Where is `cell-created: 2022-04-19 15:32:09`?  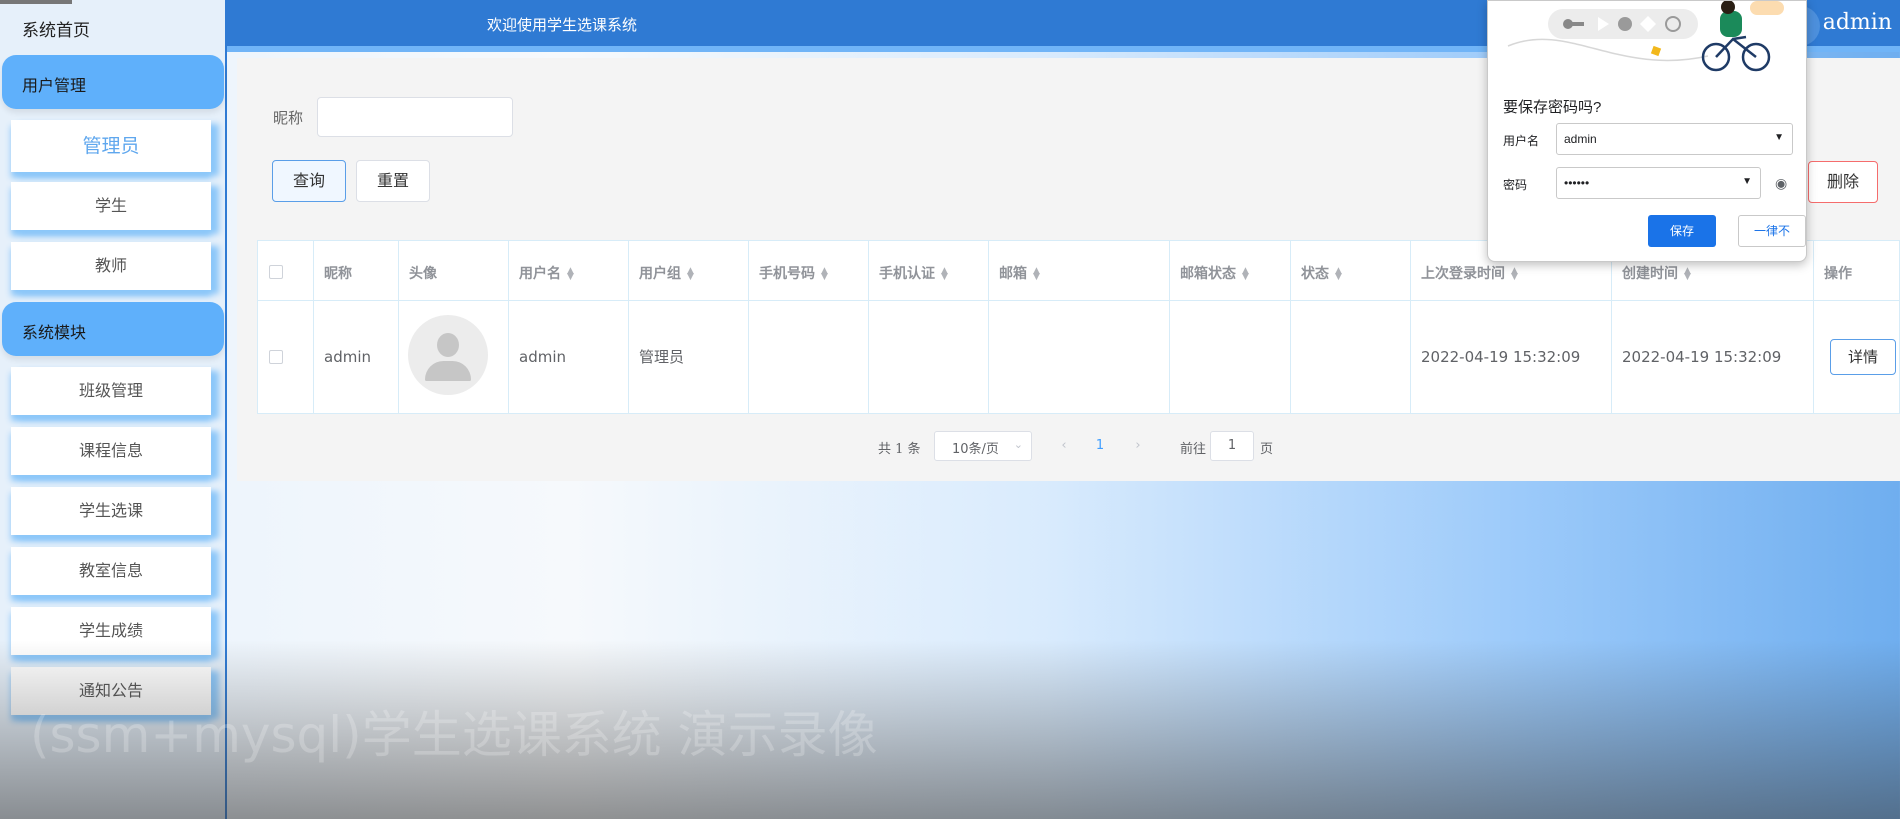 cell-created: 2022-04-19 15:32:09 is located at coordinates (1713, 357).